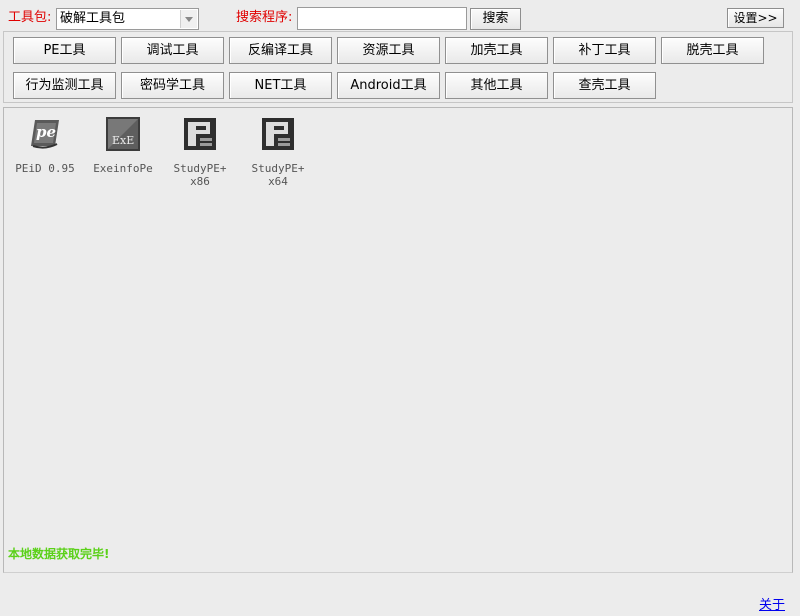  What do you see at coordinates (123, 140) in the screenshot?
I see `svg-text: ExE` at bounding box center [123, 140].